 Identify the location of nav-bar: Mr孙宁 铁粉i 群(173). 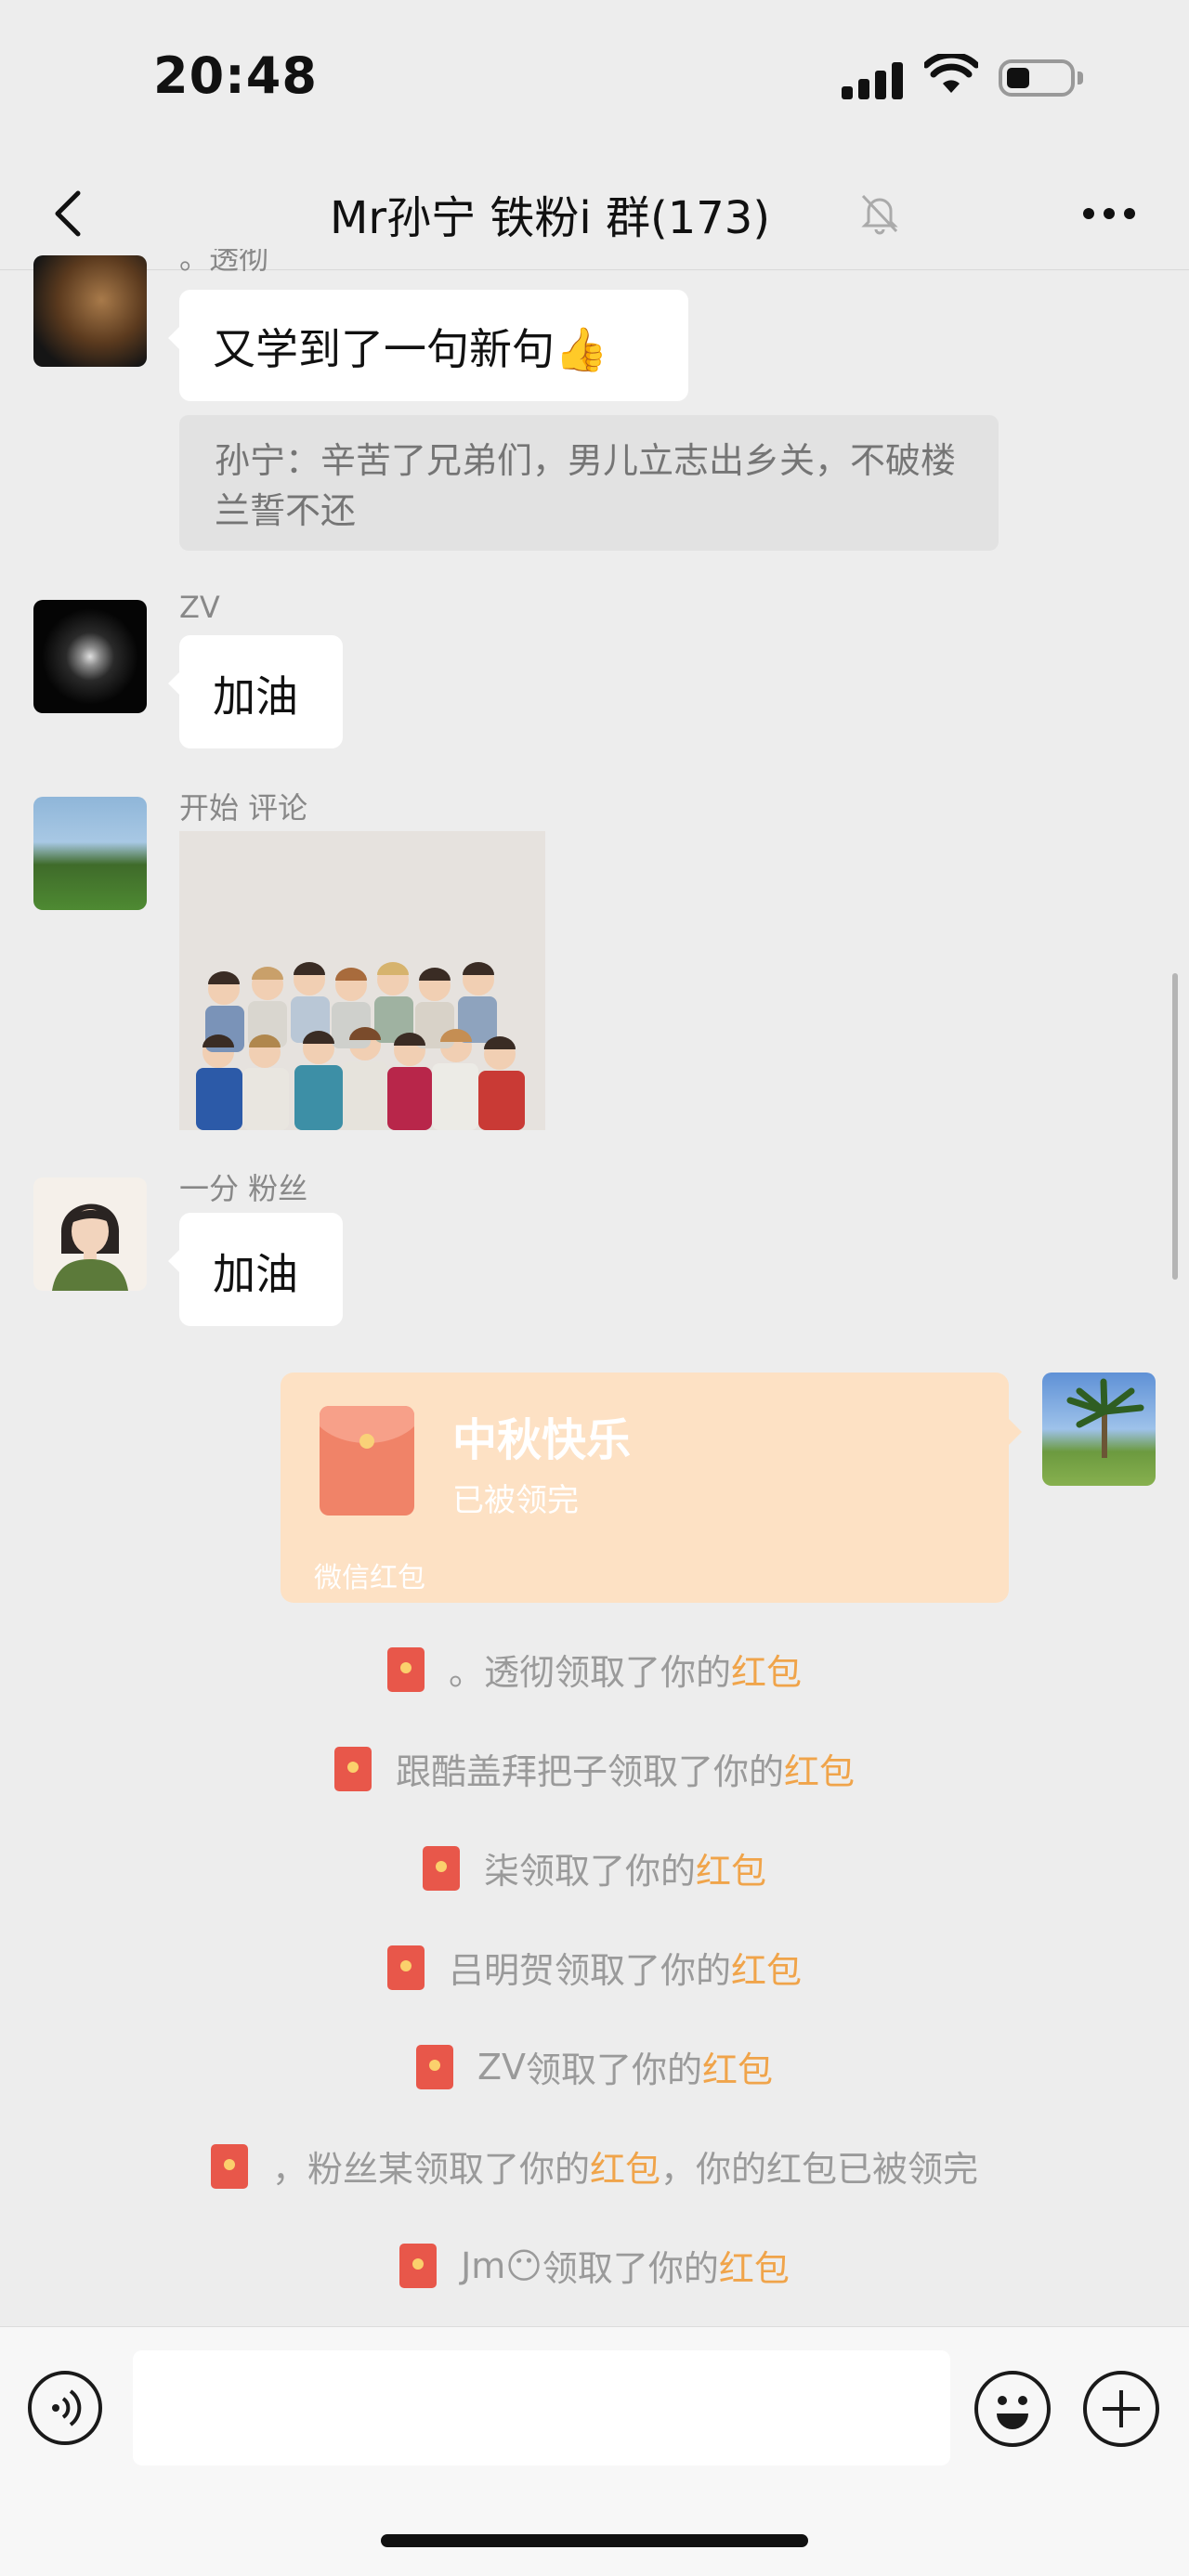
(594, 214).